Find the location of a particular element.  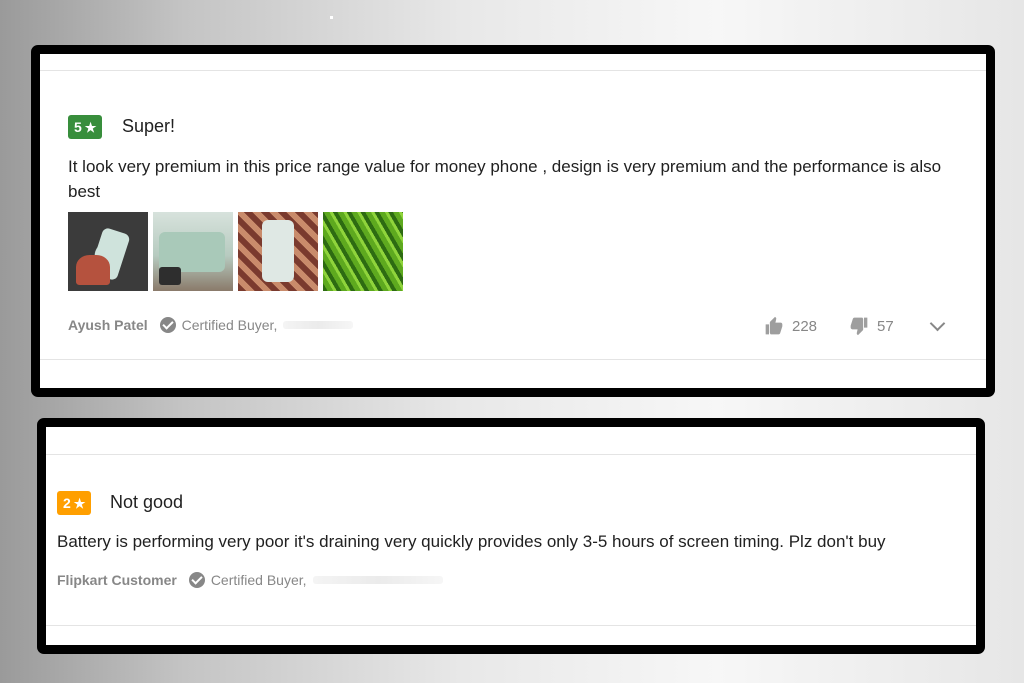

review-photos is located at coordinates (235, 251).